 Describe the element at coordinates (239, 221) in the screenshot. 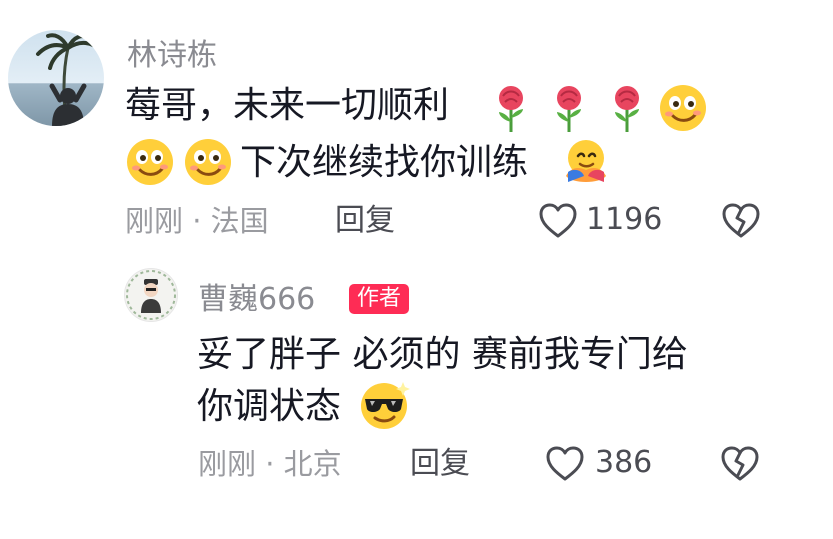

I see `comment-location: 法国` at that location.